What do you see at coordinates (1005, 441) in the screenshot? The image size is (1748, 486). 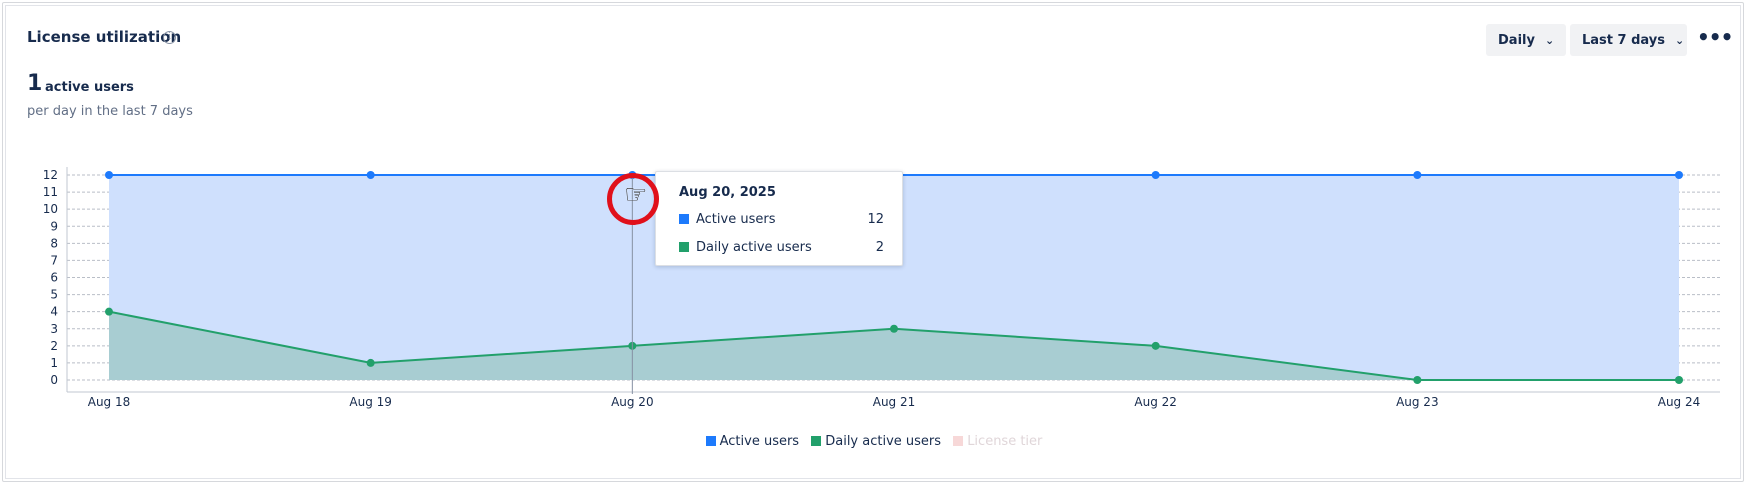 I see `legend-label: License tier` at bounding box center [1005, 441].